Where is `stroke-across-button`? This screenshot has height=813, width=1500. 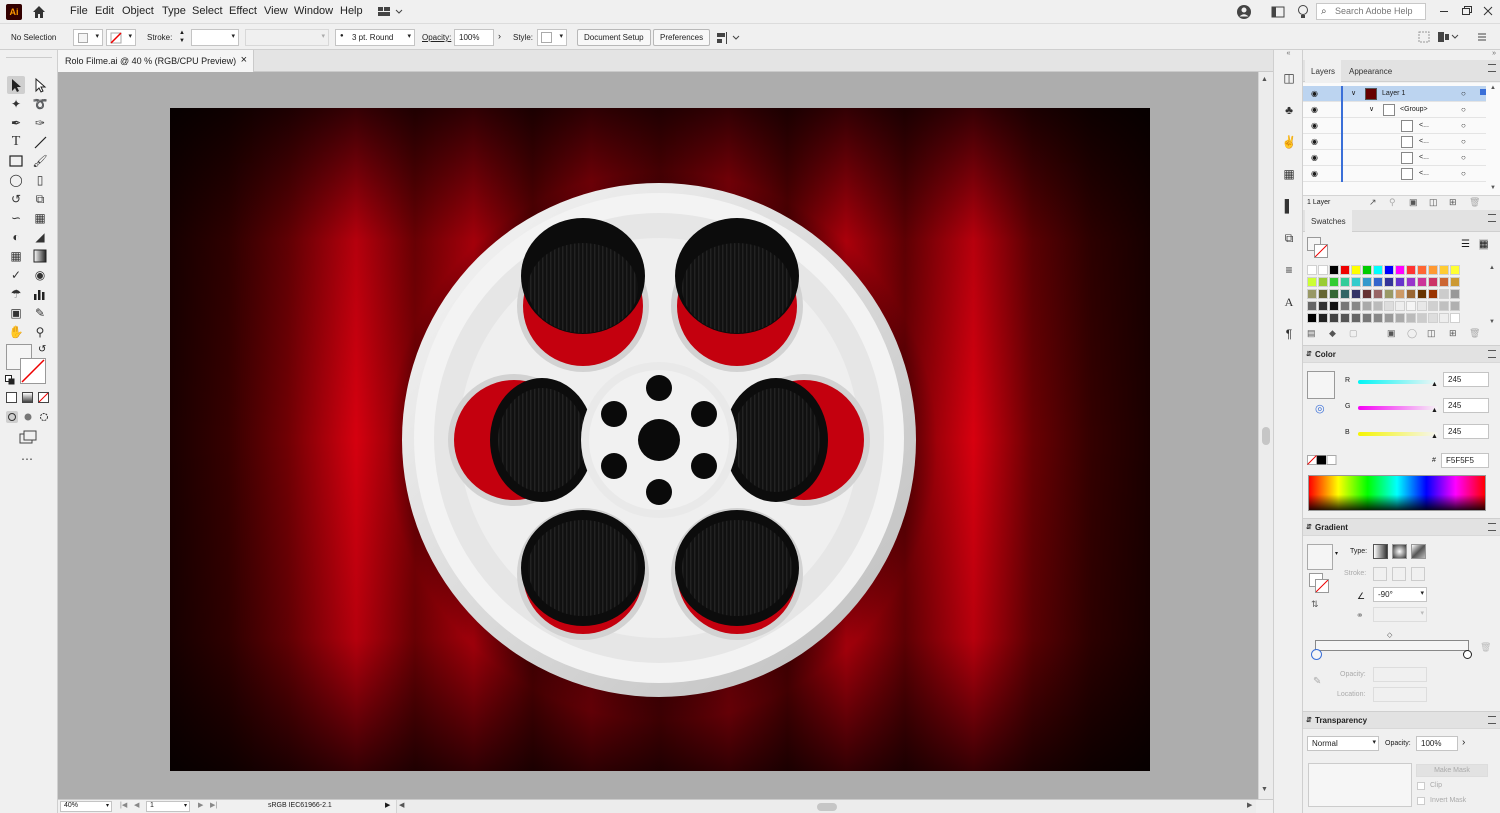 stroke-across-button is located at coordinates (1418, 574).